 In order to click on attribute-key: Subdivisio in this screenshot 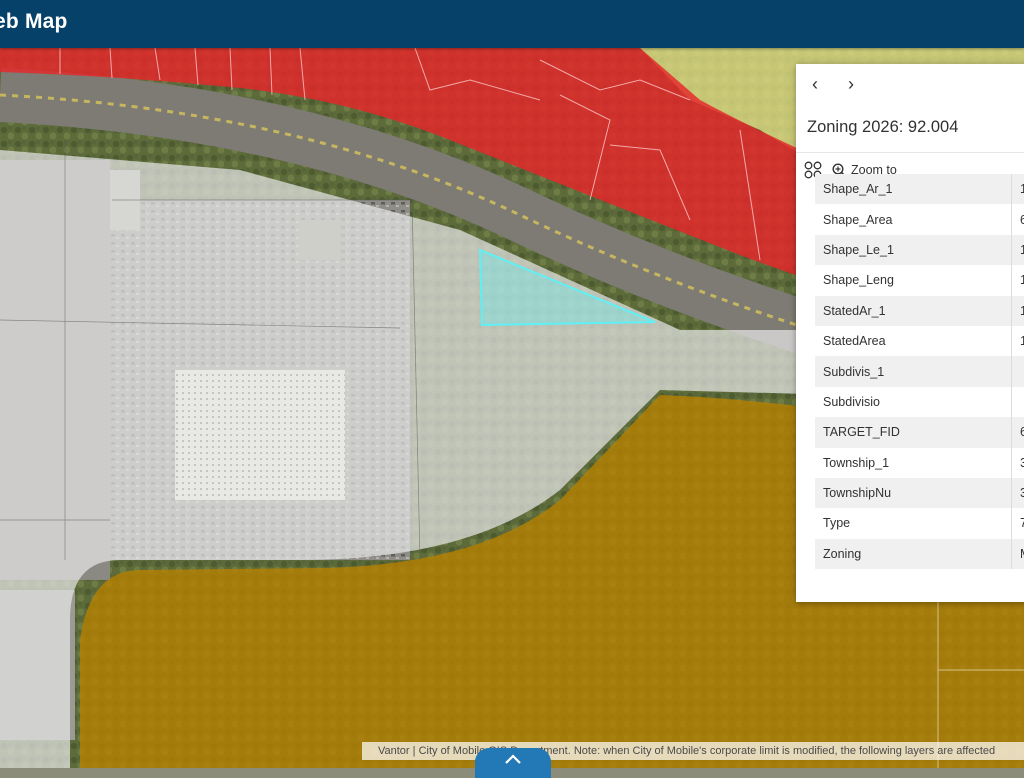, I will do `click(851, 401)`.